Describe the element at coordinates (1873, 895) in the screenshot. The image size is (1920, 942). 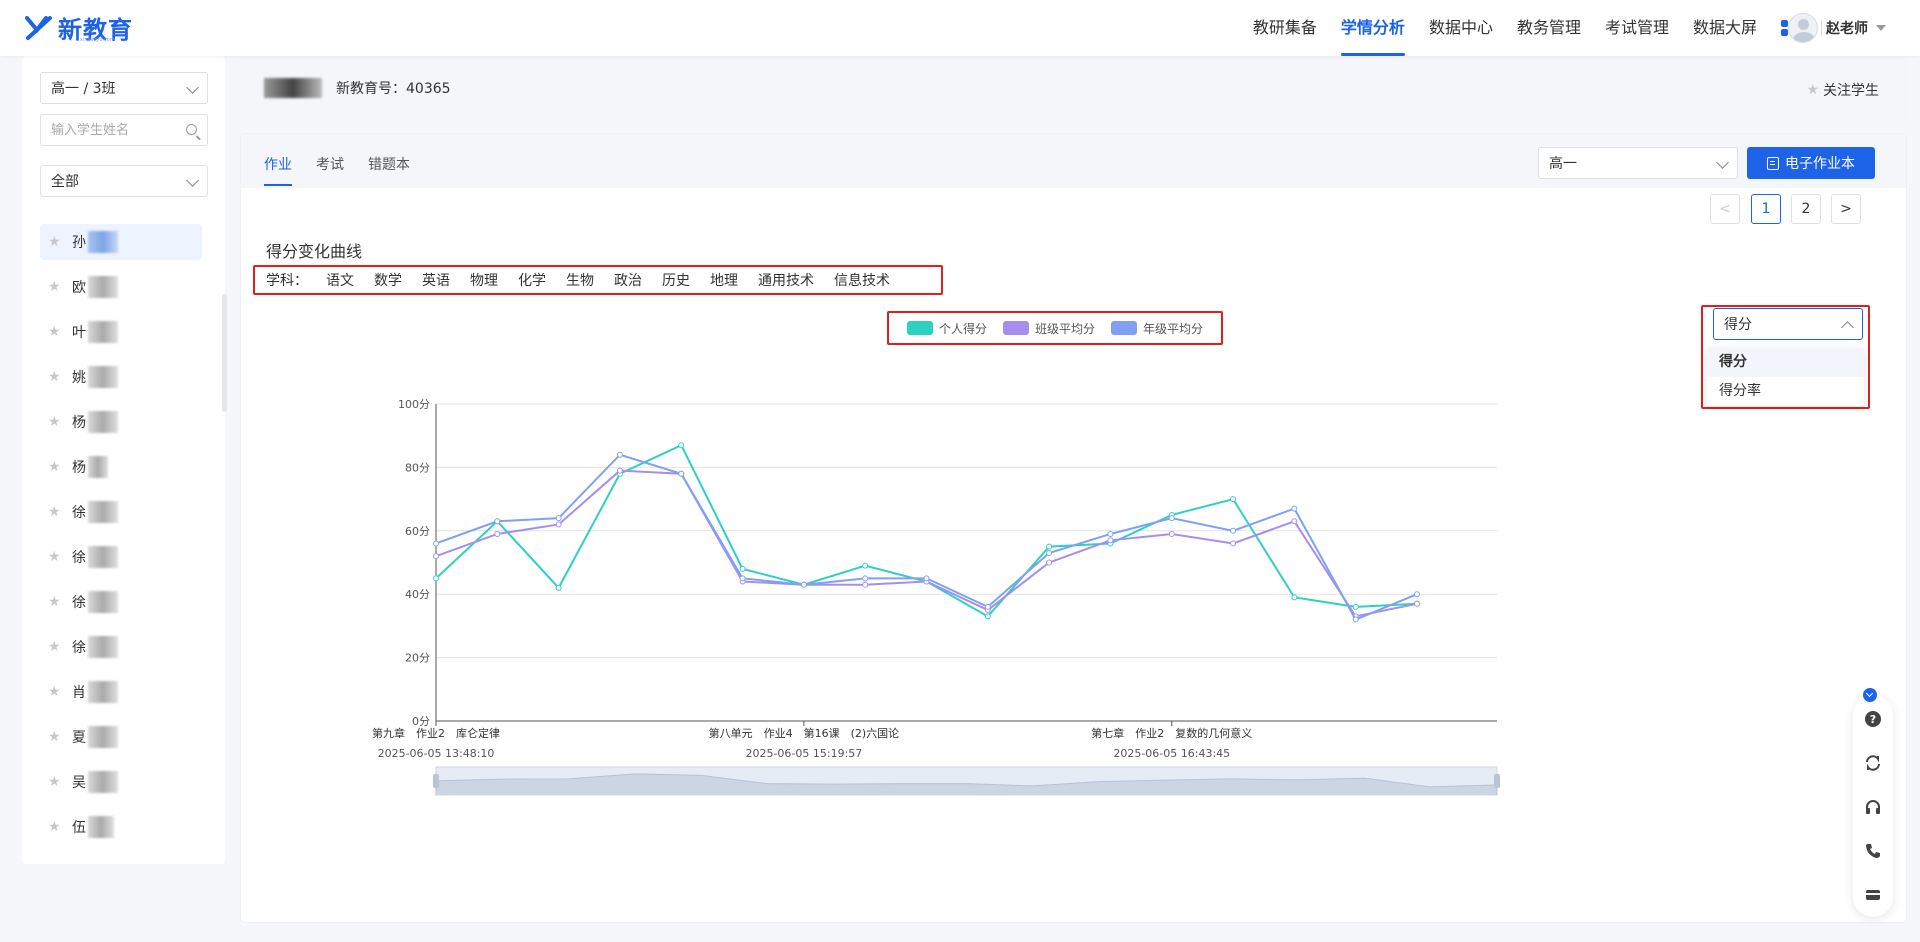
I see `card-icon` at that location.